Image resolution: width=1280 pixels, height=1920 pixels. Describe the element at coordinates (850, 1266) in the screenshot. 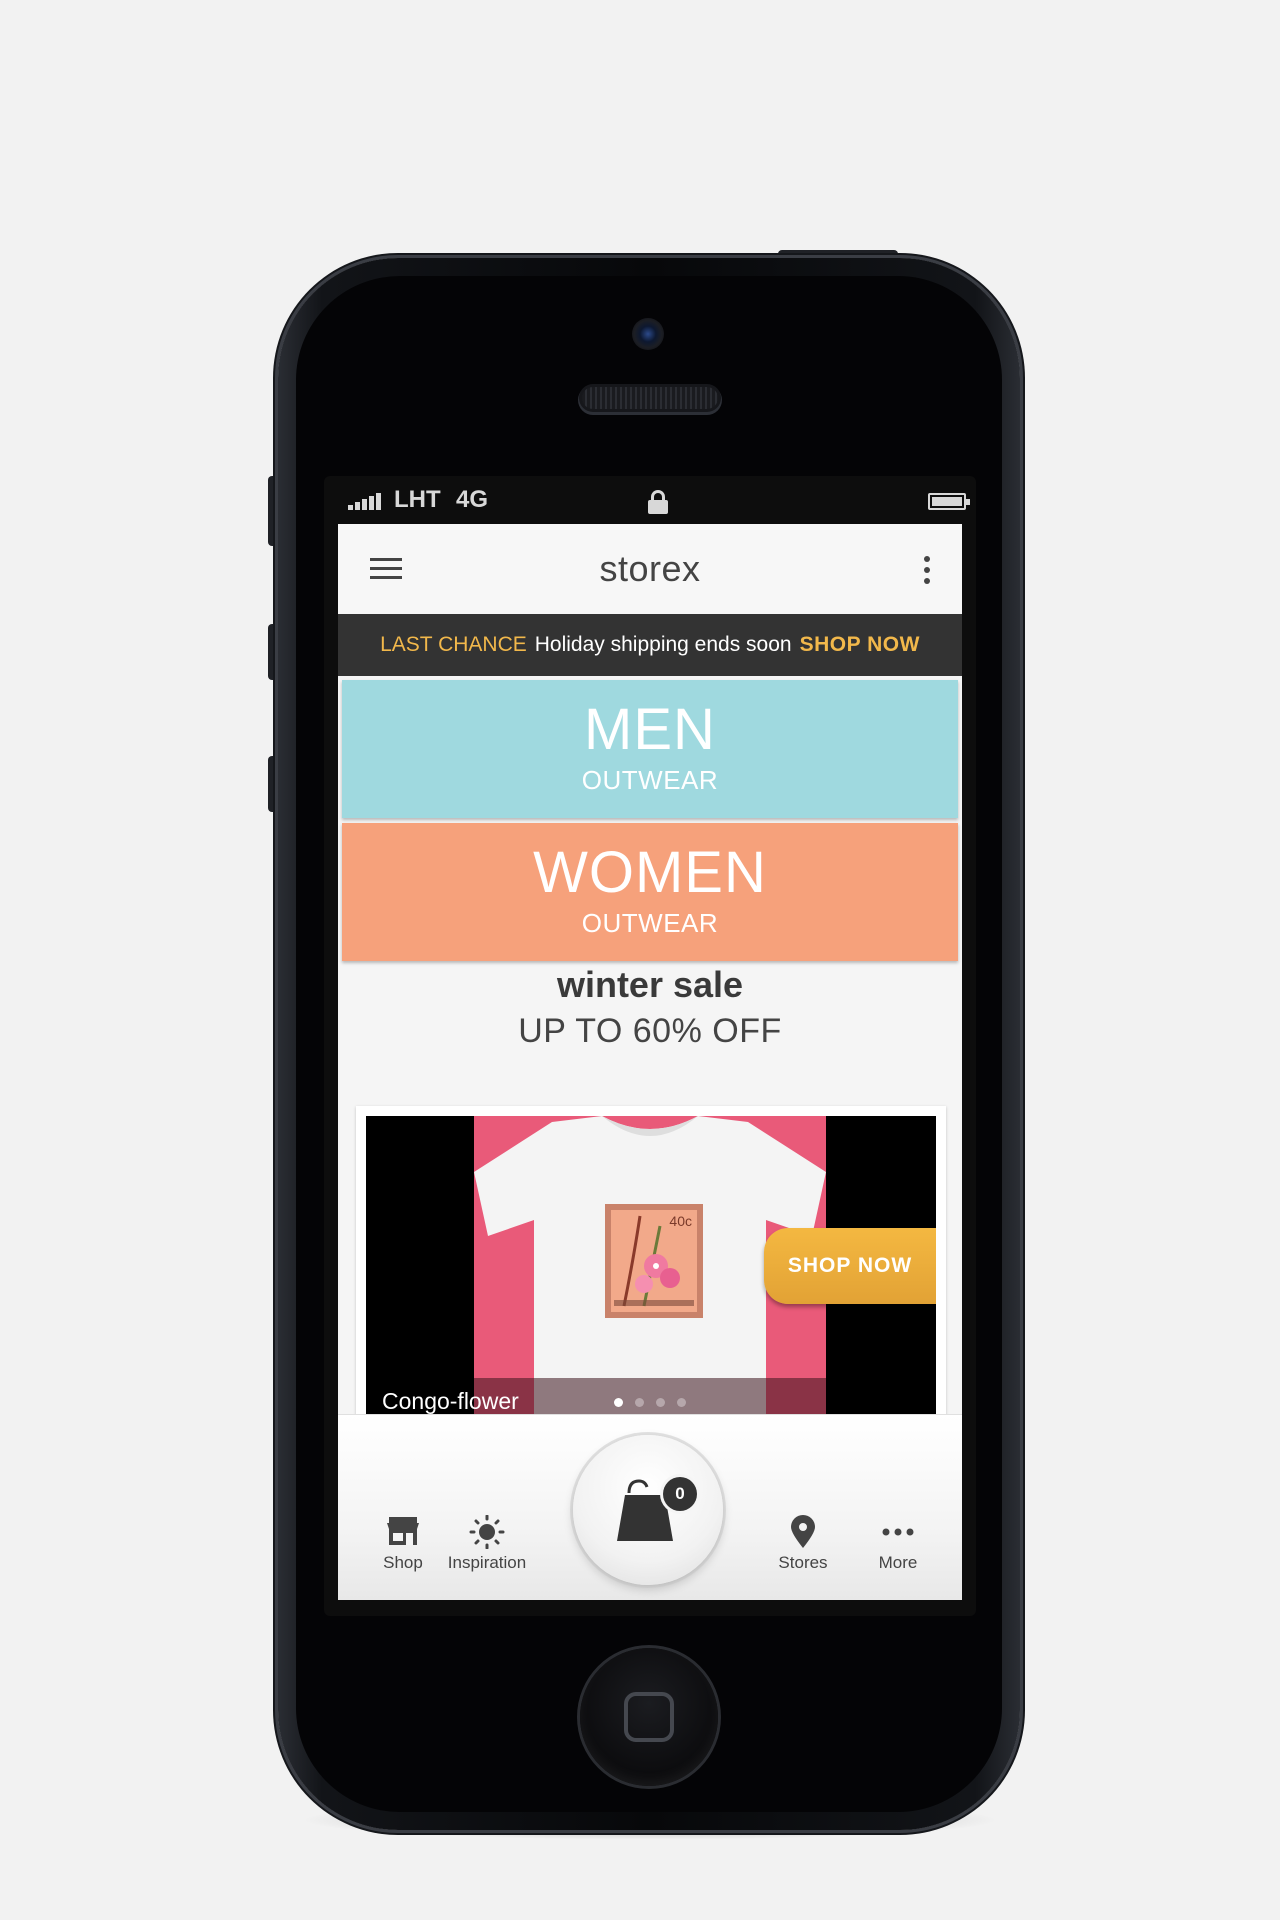

I see `carousel-shop-now-button: SHOP NOW` at that location.